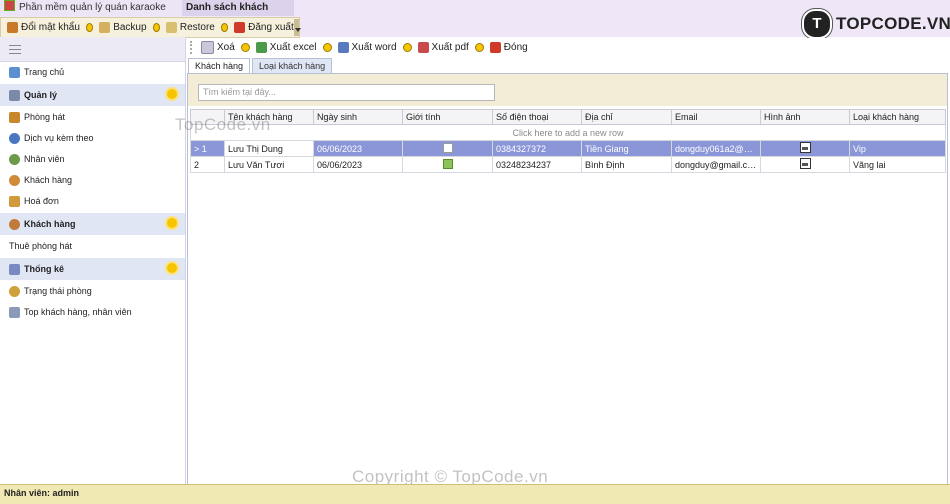 Image resolution: width=950 pixels, height=504 pixels. I want to click on row-indicator-header, so click(207, 117).